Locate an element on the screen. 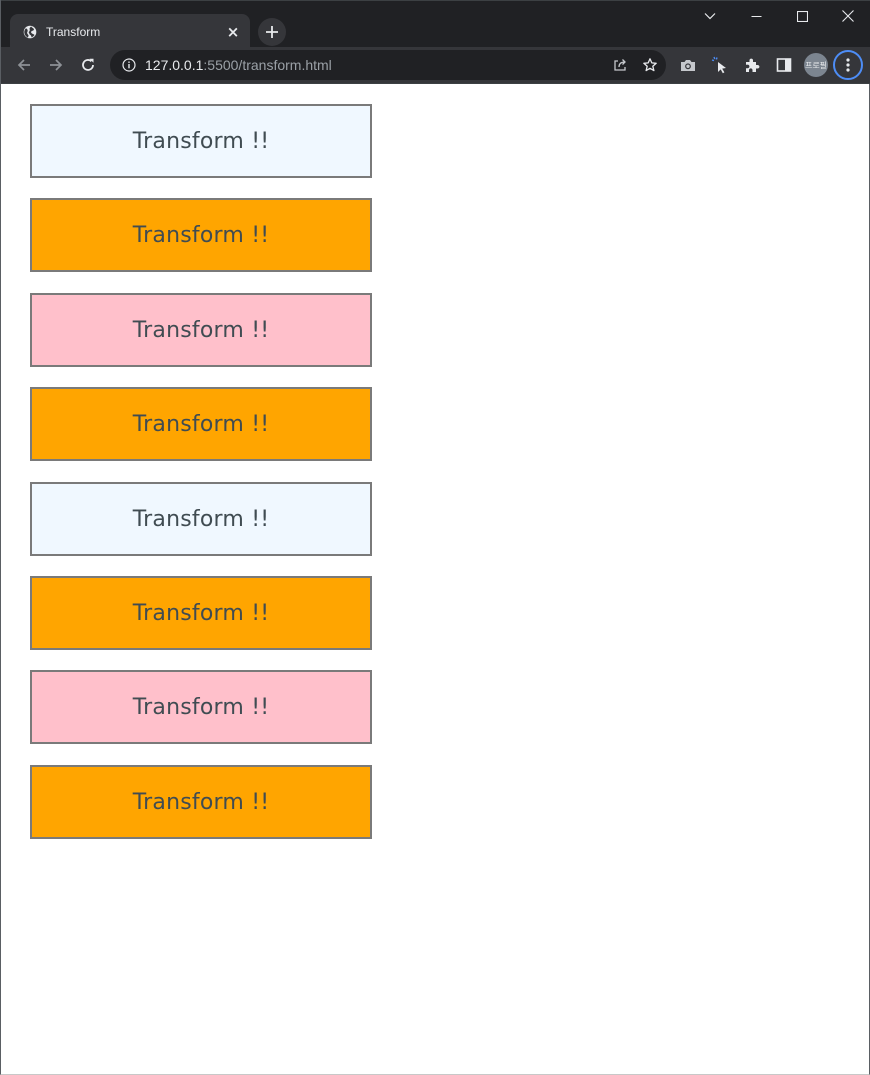 This screenshot has height=1075, width=870. browser-menu-button is located at coordinates (848, 65).